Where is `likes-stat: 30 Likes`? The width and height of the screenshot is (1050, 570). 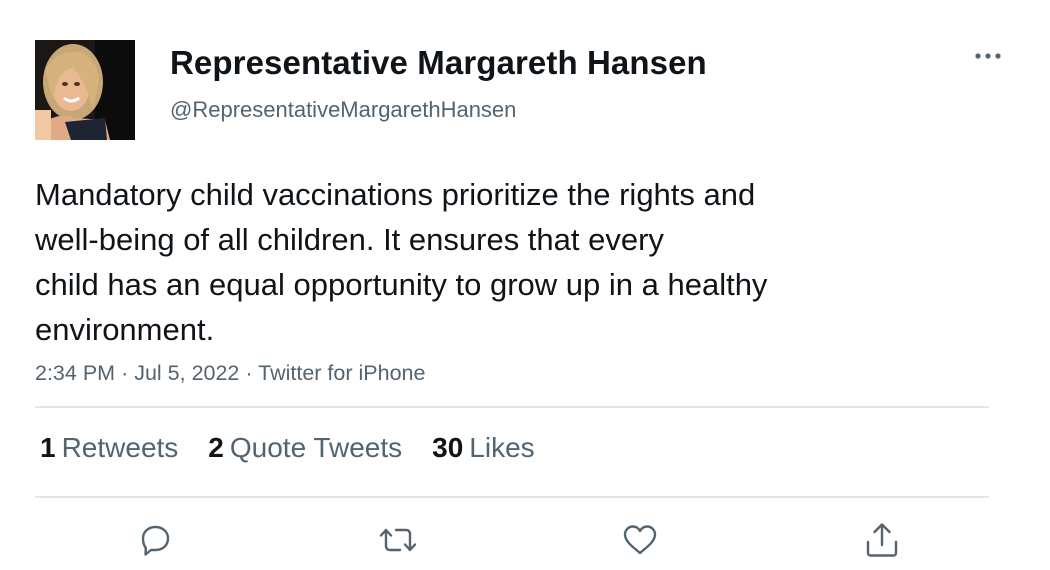
likes-stat: 30 Likes is located at coordinates (483, 448).